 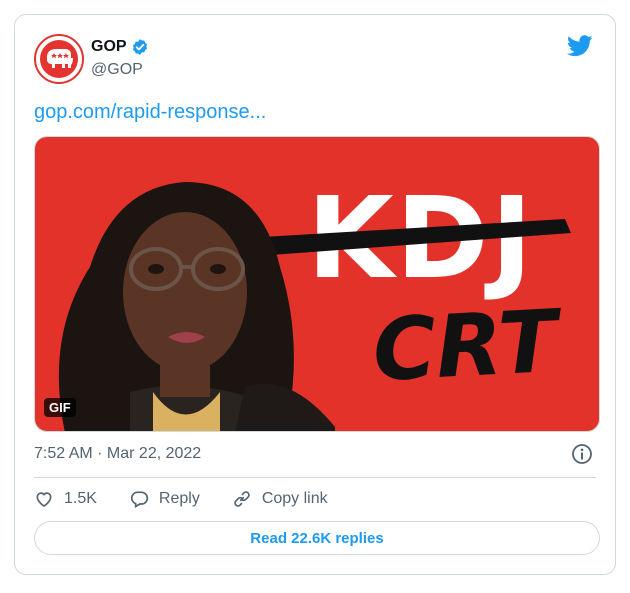 What do you see at coordinates (580, 46) in the screenshot?
I see `twitter-bird-icon` at bounding box center [580, 46].